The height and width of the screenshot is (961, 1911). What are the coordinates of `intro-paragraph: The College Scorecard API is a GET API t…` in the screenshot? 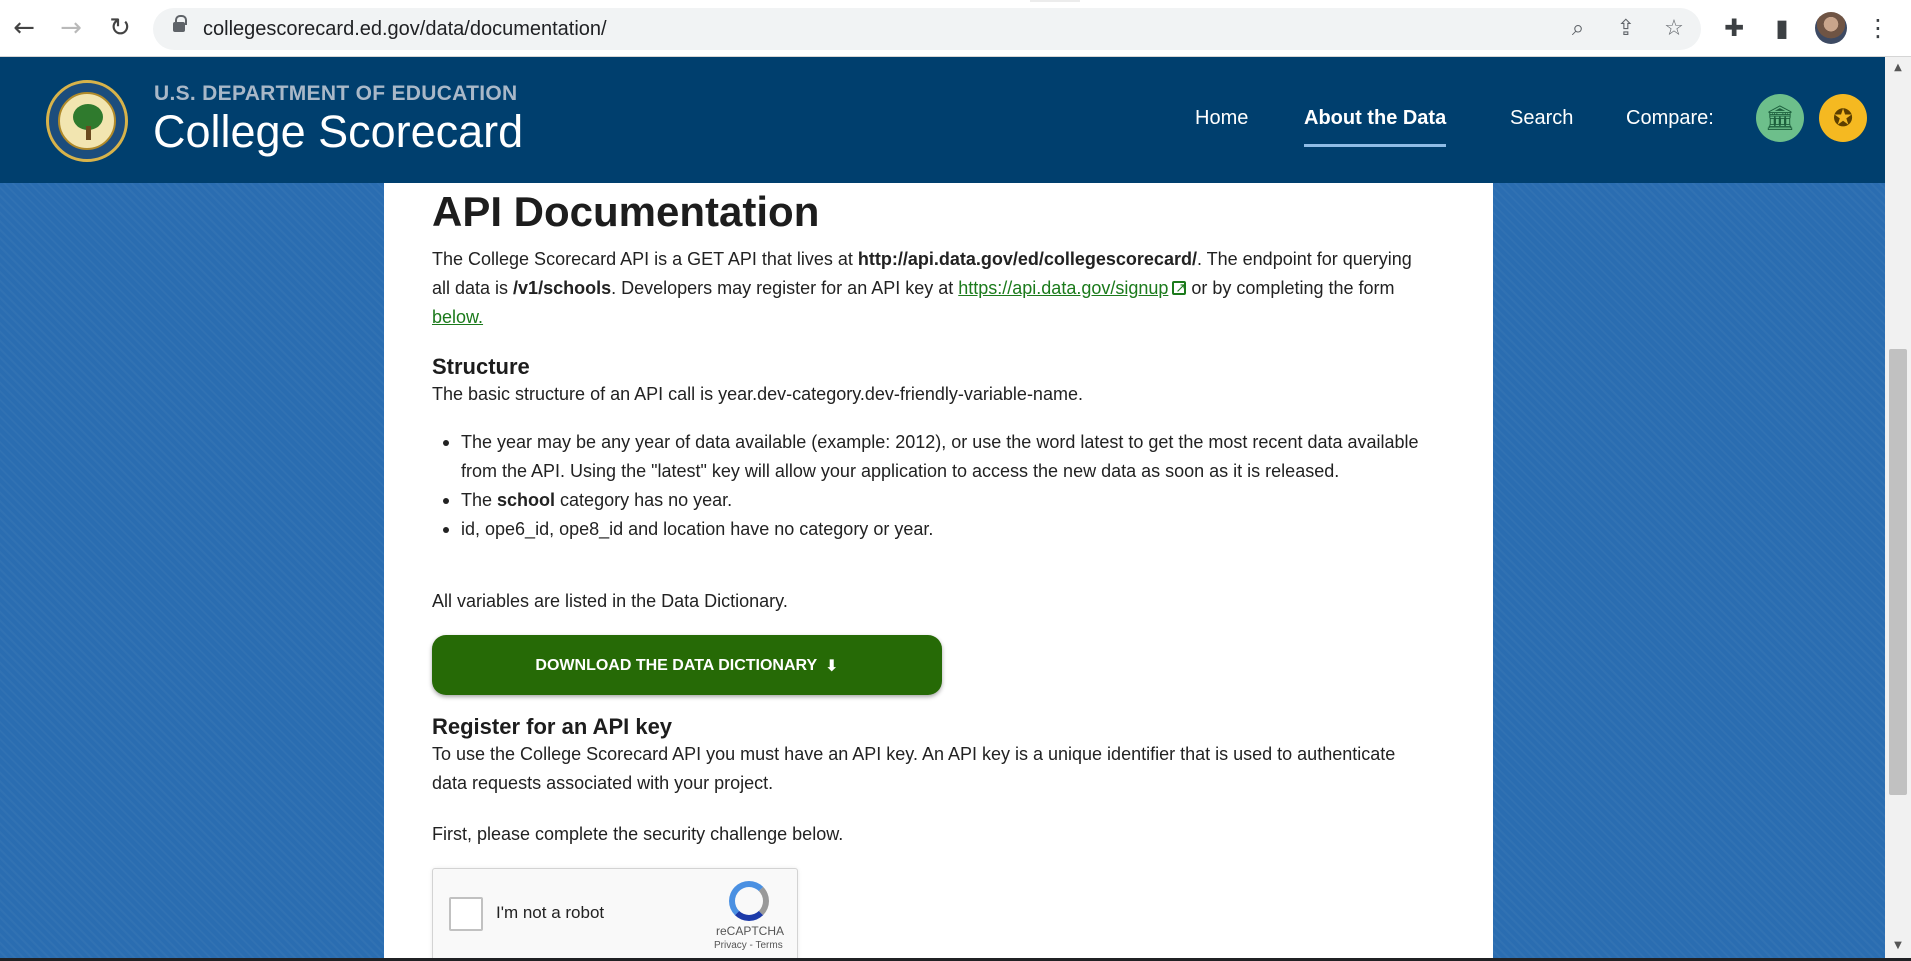 It's located at (932, 288).